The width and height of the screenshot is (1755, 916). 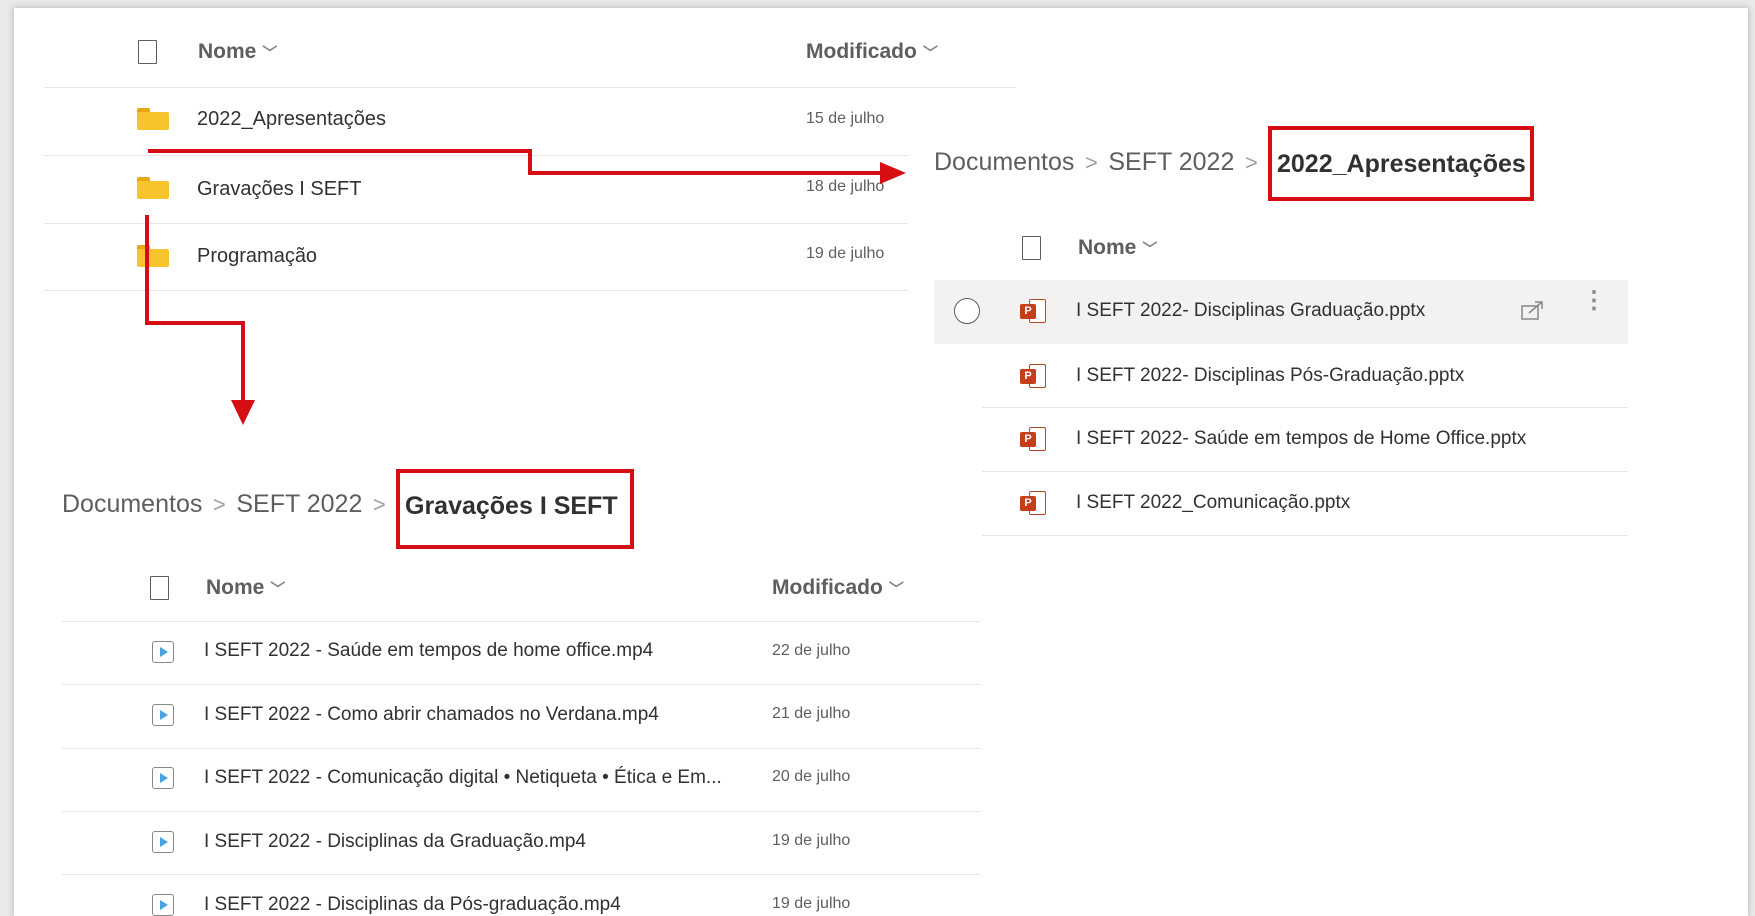 I want to click on file-name: I SEFT 2022_Comunicação.pptx, so click(x=1213, y=503).